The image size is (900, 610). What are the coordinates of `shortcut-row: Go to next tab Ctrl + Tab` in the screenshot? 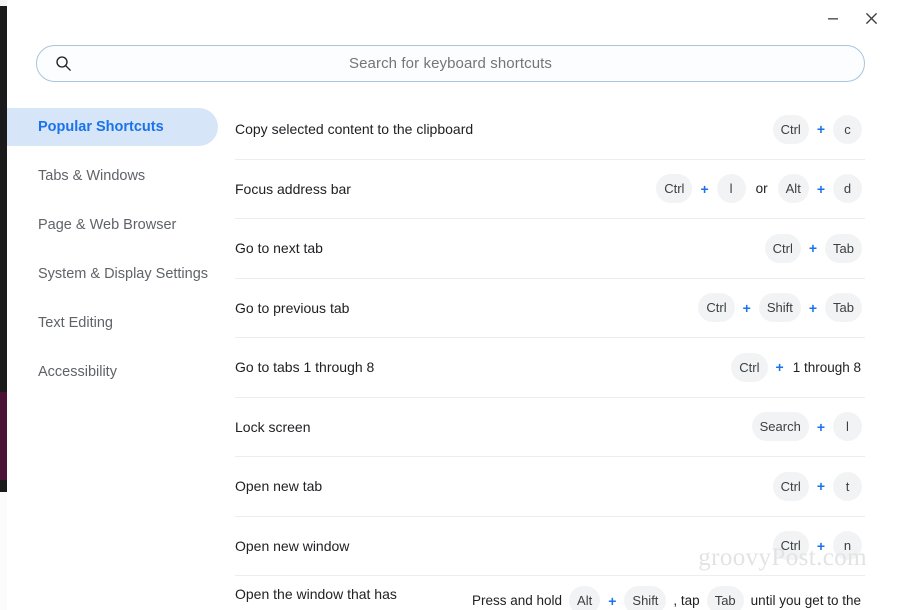 It's located at (550, 249).